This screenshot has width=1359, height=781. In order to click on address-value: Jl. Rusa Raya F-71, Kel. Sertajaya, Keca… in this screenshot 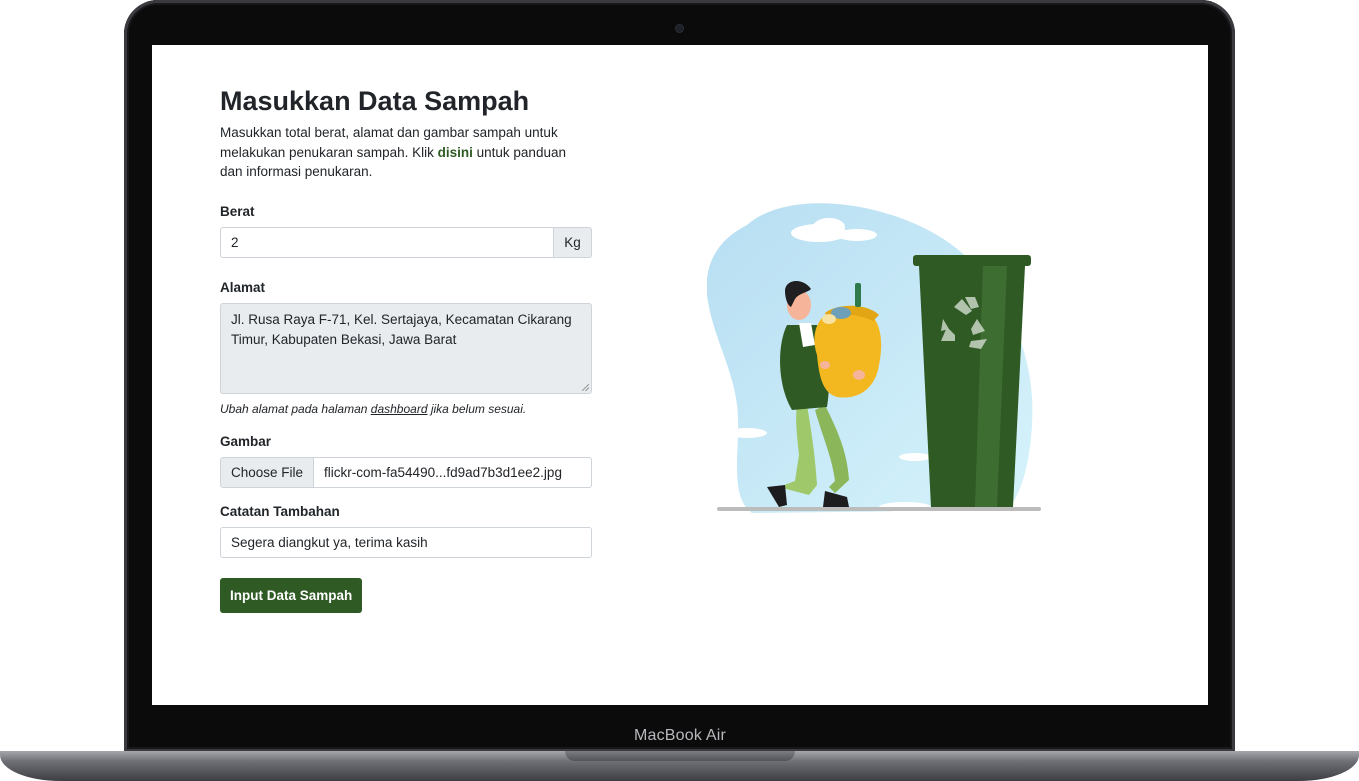, I will do `click(401, 329)`.